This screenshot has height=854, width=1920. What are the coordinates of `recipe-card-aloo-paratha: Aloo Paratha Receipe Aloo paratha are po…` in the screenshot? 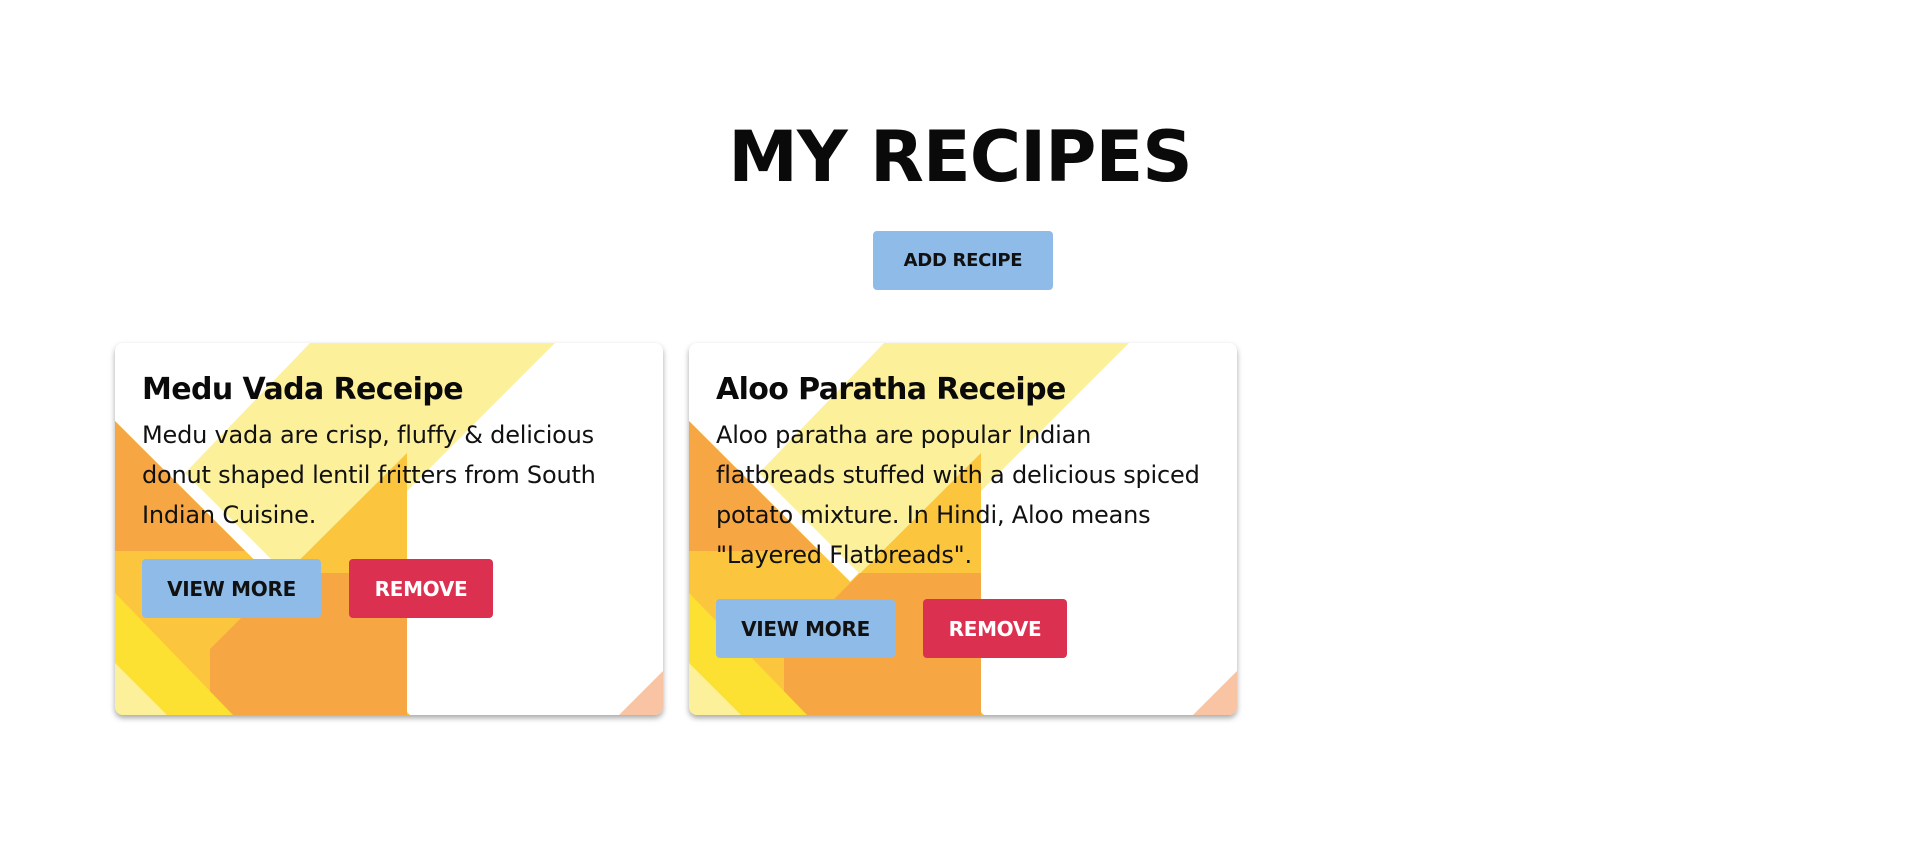 It's located at (963, 529).